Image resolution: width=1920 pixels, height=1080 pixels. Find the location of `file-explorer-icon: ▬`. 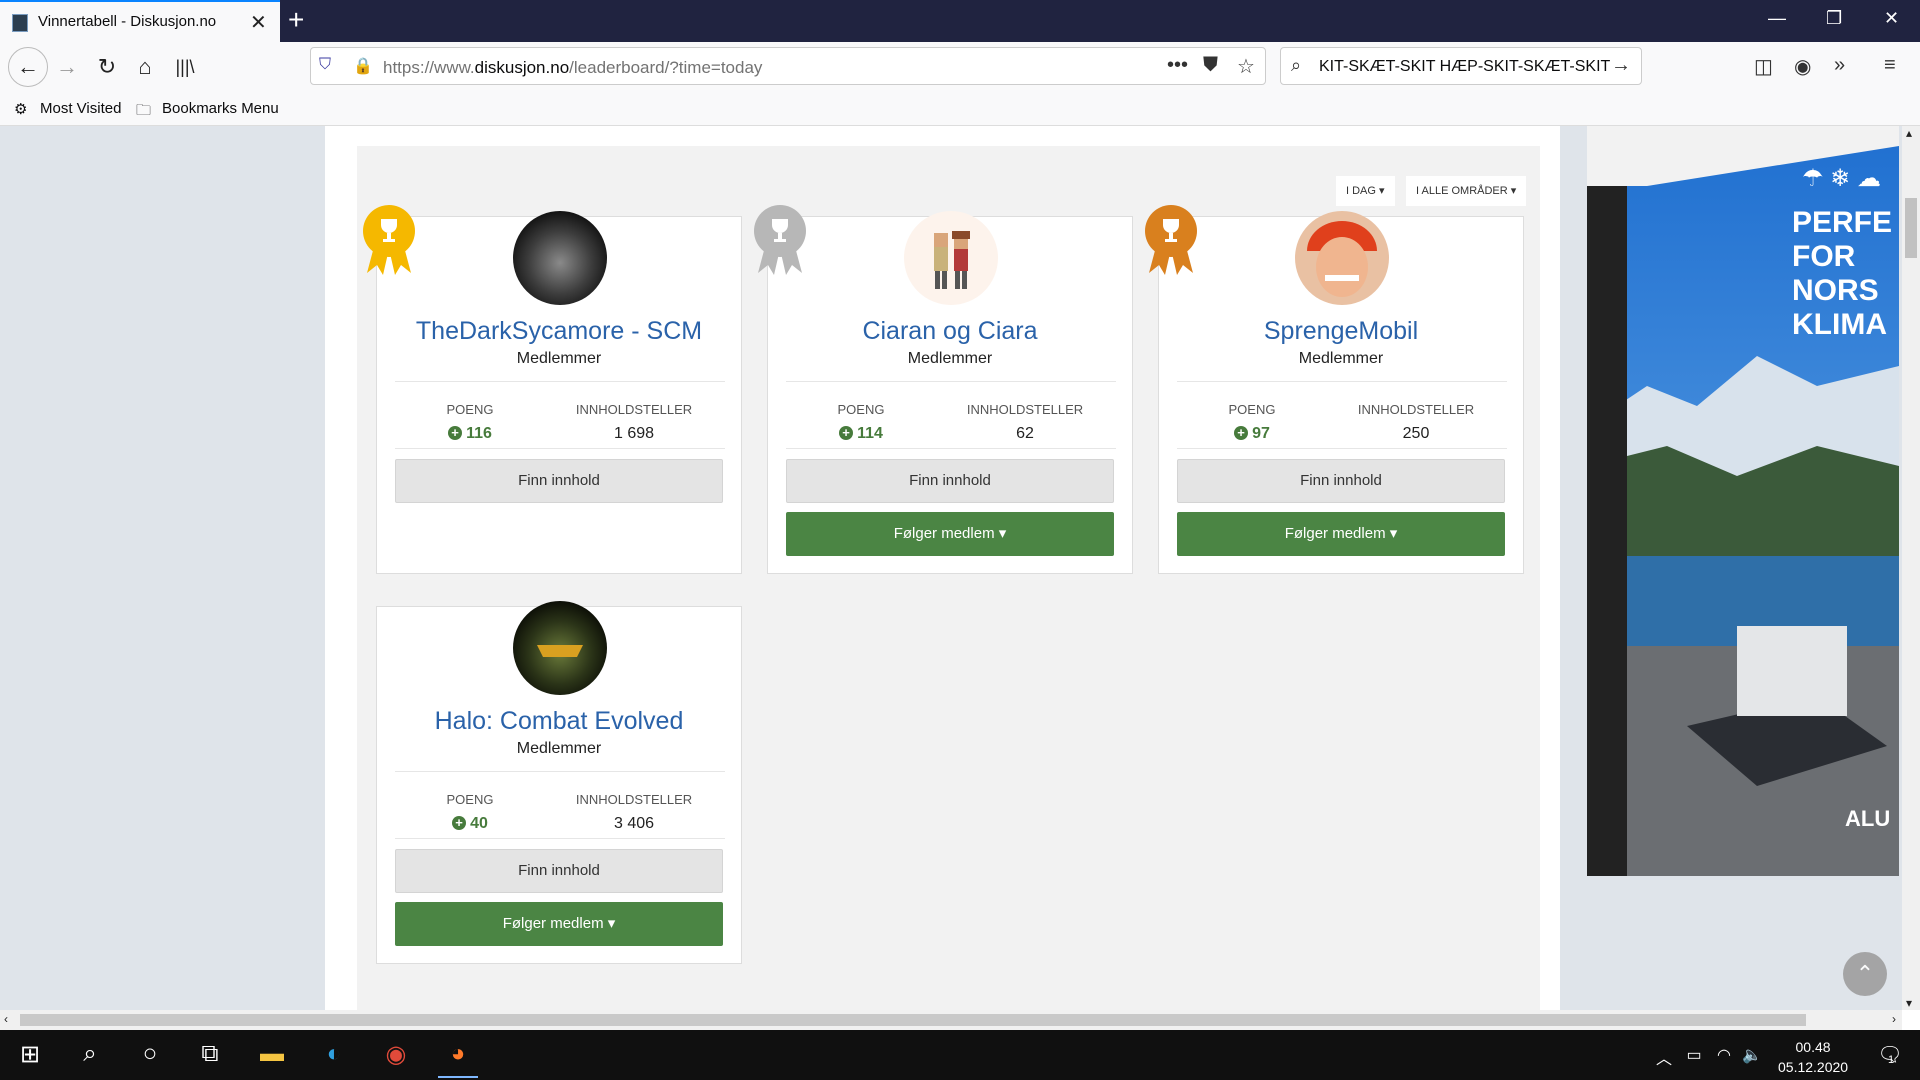

file-explorer-icon: ▬ is located at coordinates (272, 1054).